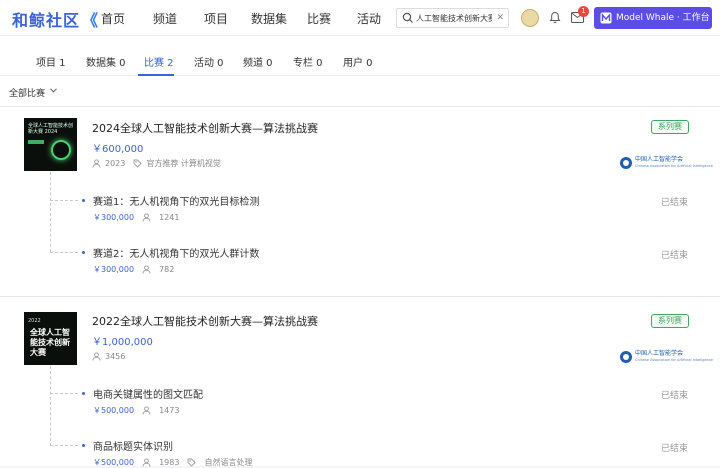  Describe the element at coordinates (530, 18) in the screenshot. I see `user-avatar` at that location.